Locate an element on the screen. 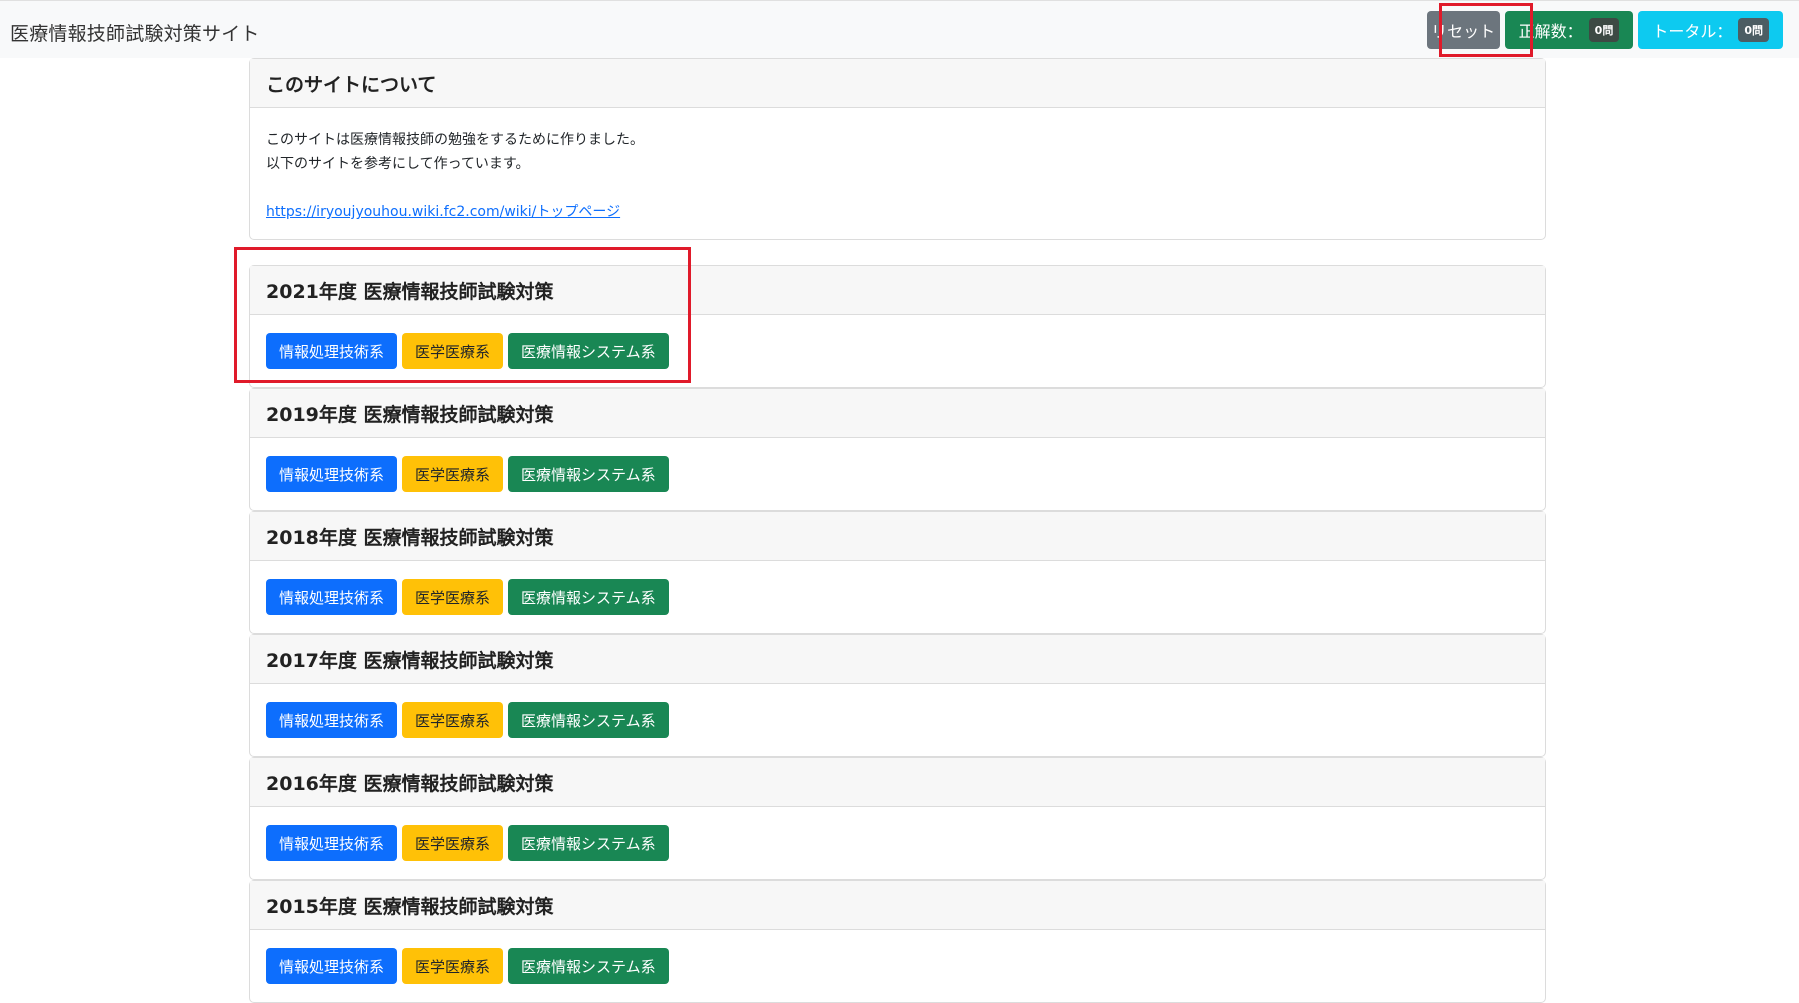 This screenshot has width=1799, height=1003. year-card-title: 2021年度 医療情報技師試験対策 is located at coordinates (897, 290).